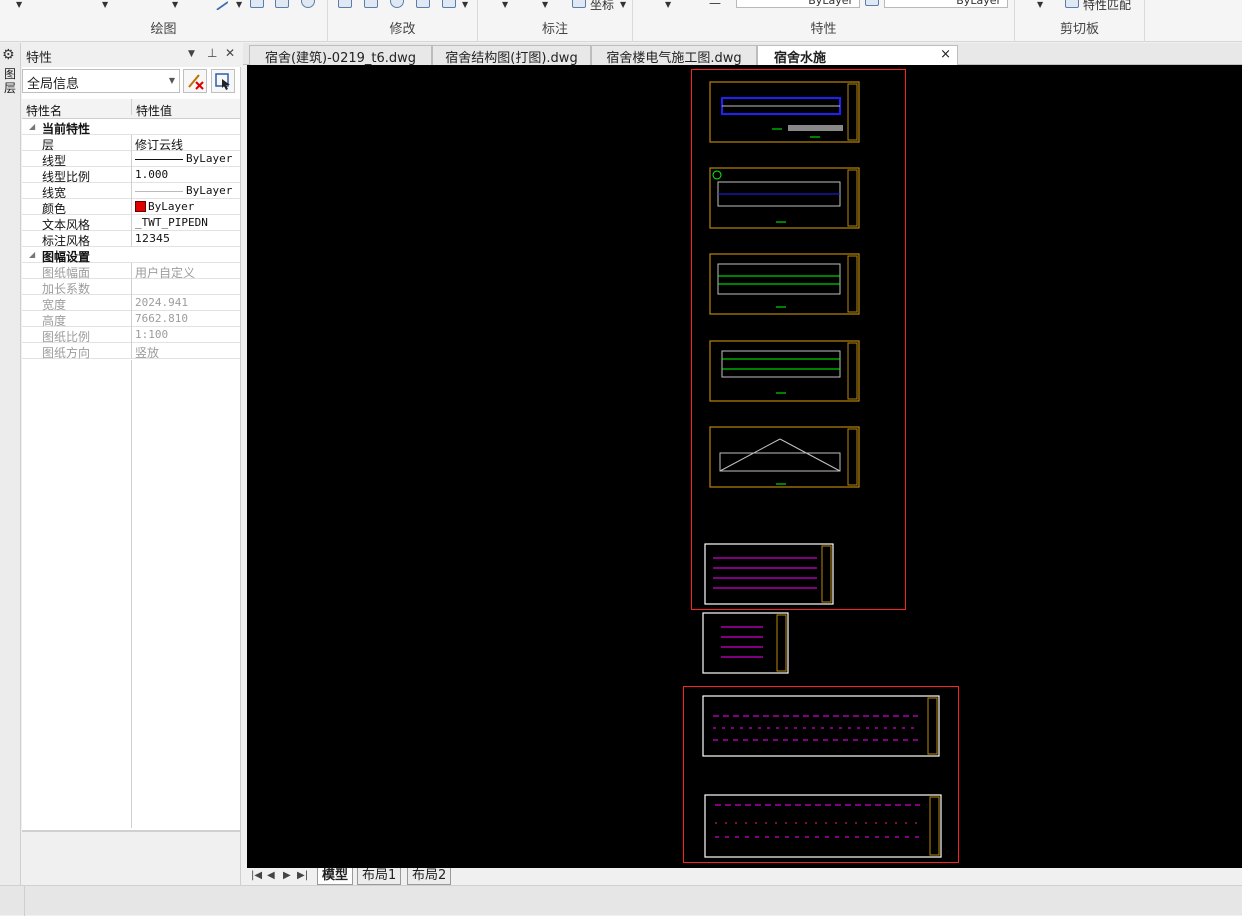  What do you see at coordinates (230, 53) in the screenshot?
I see `close-icon: ✕` at bounding box center [230, 53].